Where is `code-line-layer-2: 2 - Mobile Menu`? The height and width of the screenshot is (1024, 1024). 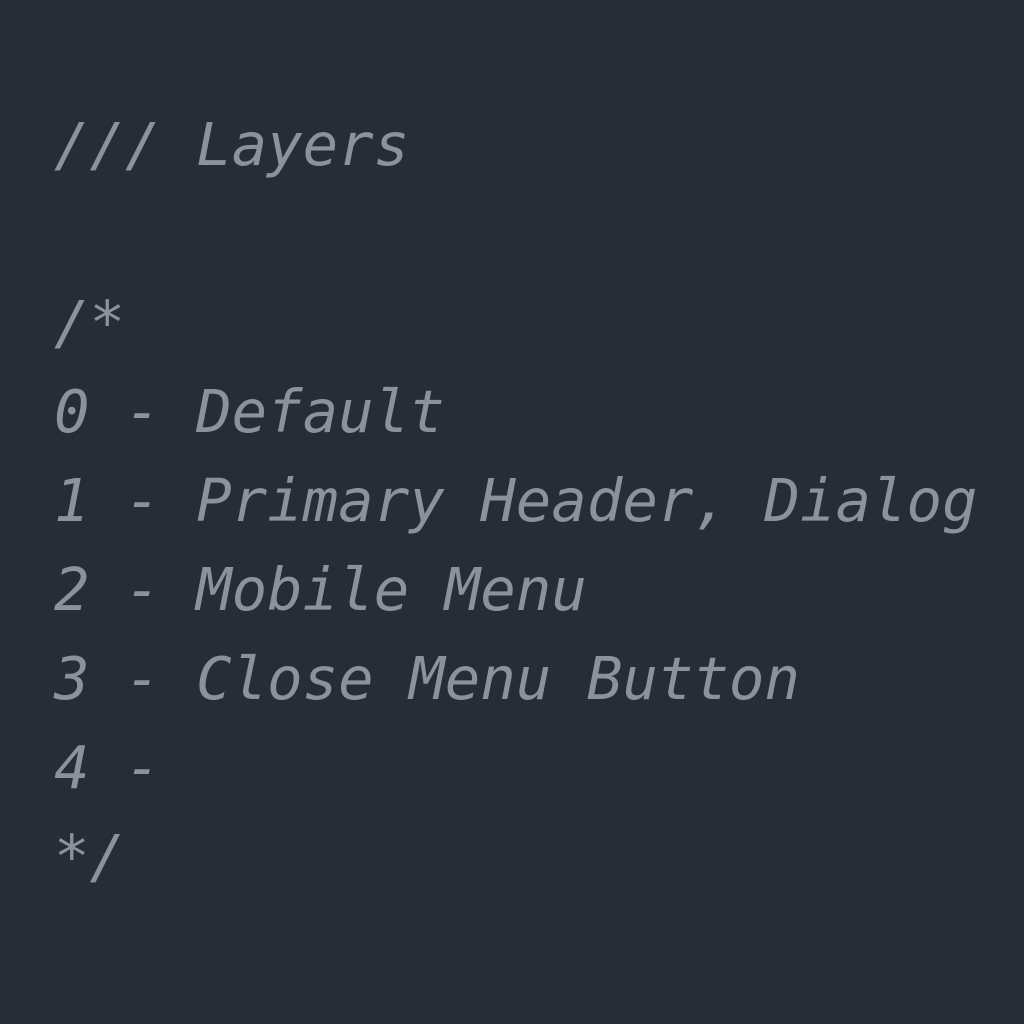
code-line-layer-2: 2 - Mobile Menu is located at coordinates (320, 589).